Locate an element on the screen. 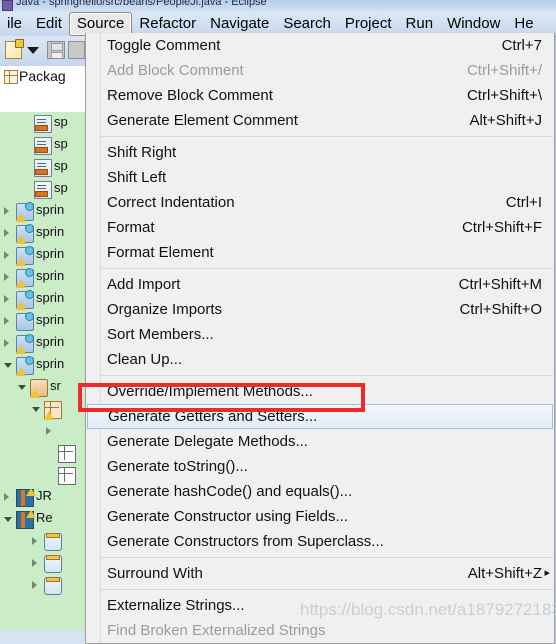  menu-item-generate-element-comment: Generate Element Comment Alt+Shift+J is located at coordinates (320, 120).